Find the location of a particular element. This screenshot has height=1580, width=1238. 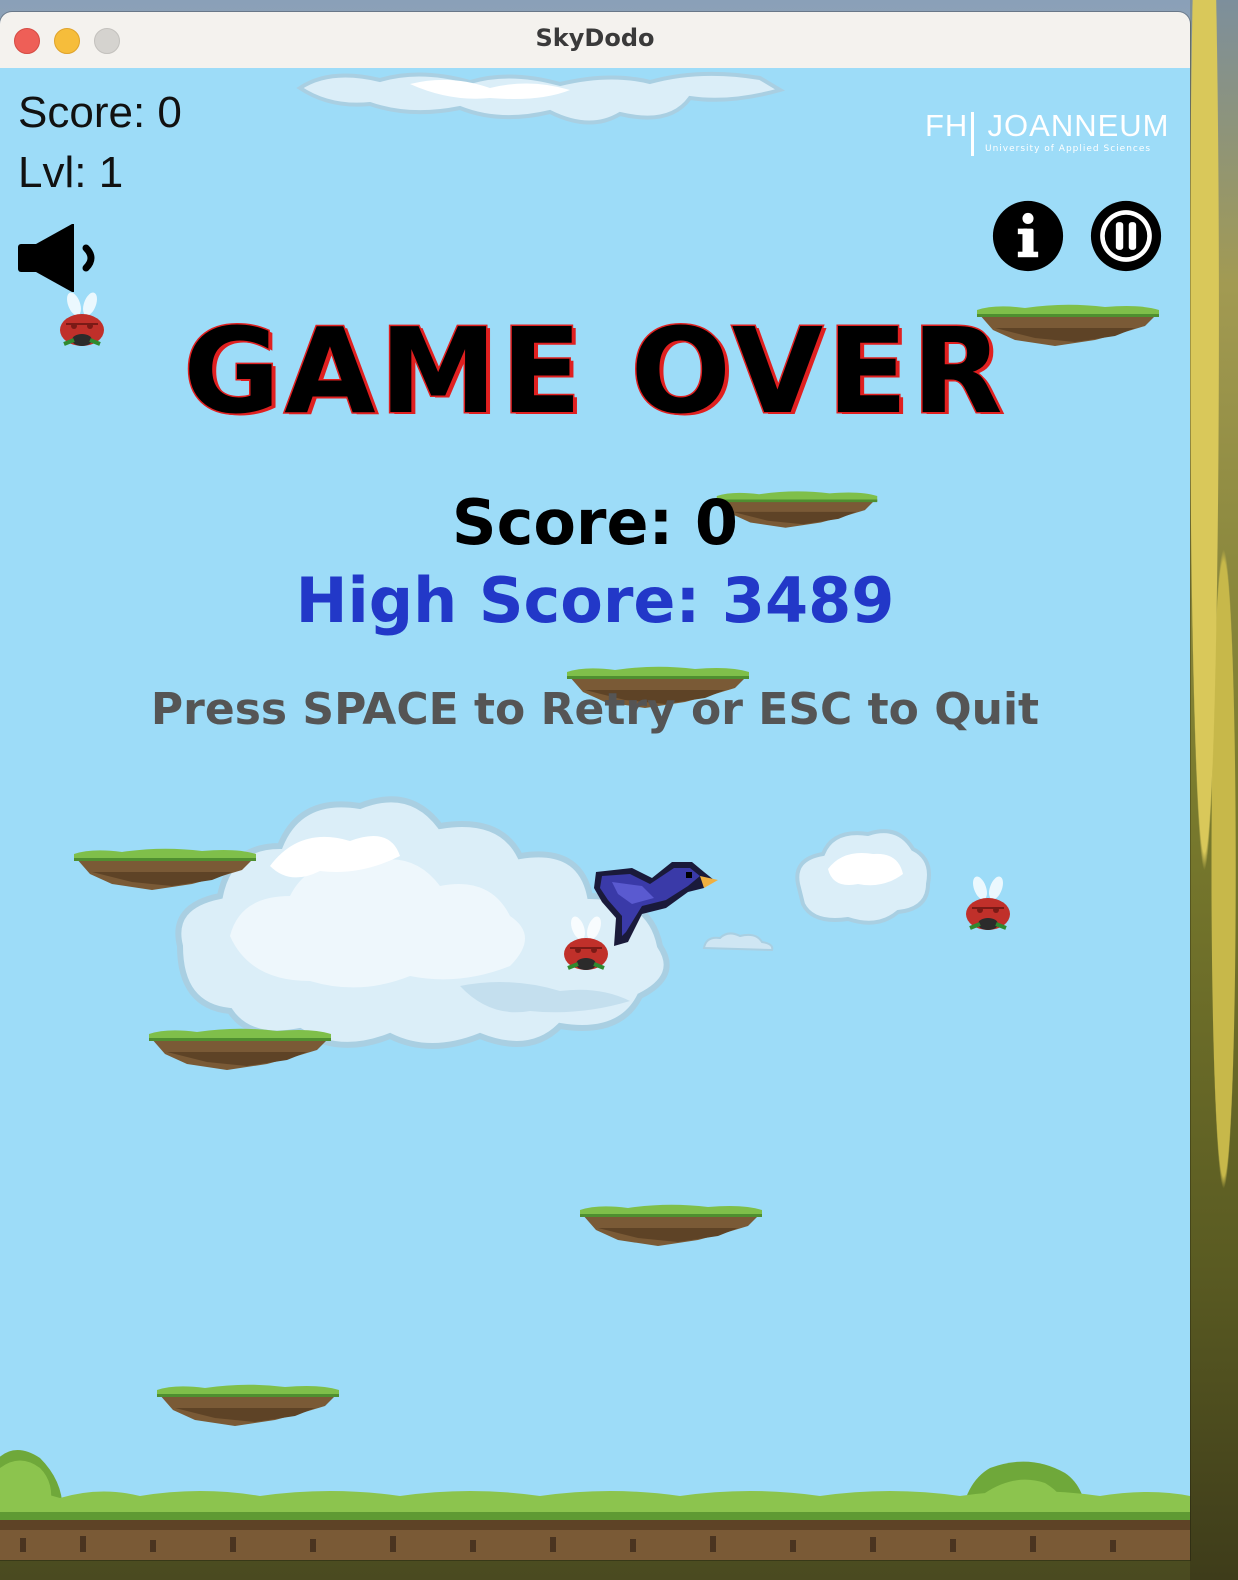

pause-icon is located at coordinates (1126, 236).